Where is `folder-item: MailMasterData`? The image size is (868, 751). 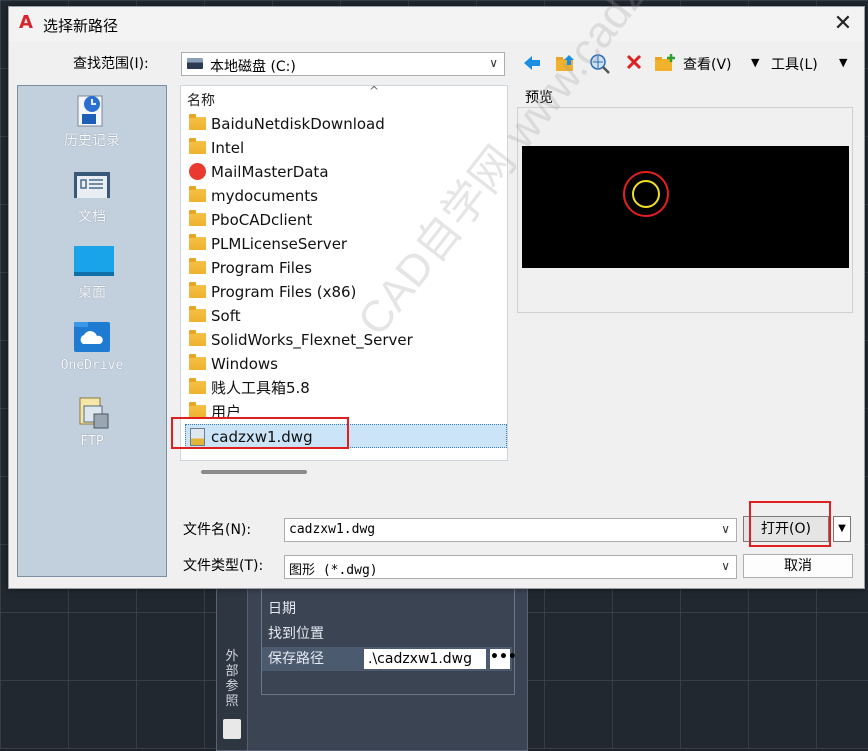 folder-item: MailMasterData is located at coordinates (346, 172).